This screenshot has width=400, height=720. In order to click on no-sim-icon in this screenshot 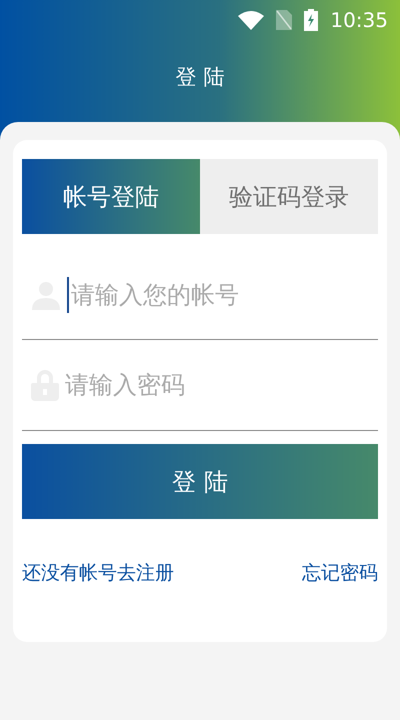, I will do `click(284, 20)`.